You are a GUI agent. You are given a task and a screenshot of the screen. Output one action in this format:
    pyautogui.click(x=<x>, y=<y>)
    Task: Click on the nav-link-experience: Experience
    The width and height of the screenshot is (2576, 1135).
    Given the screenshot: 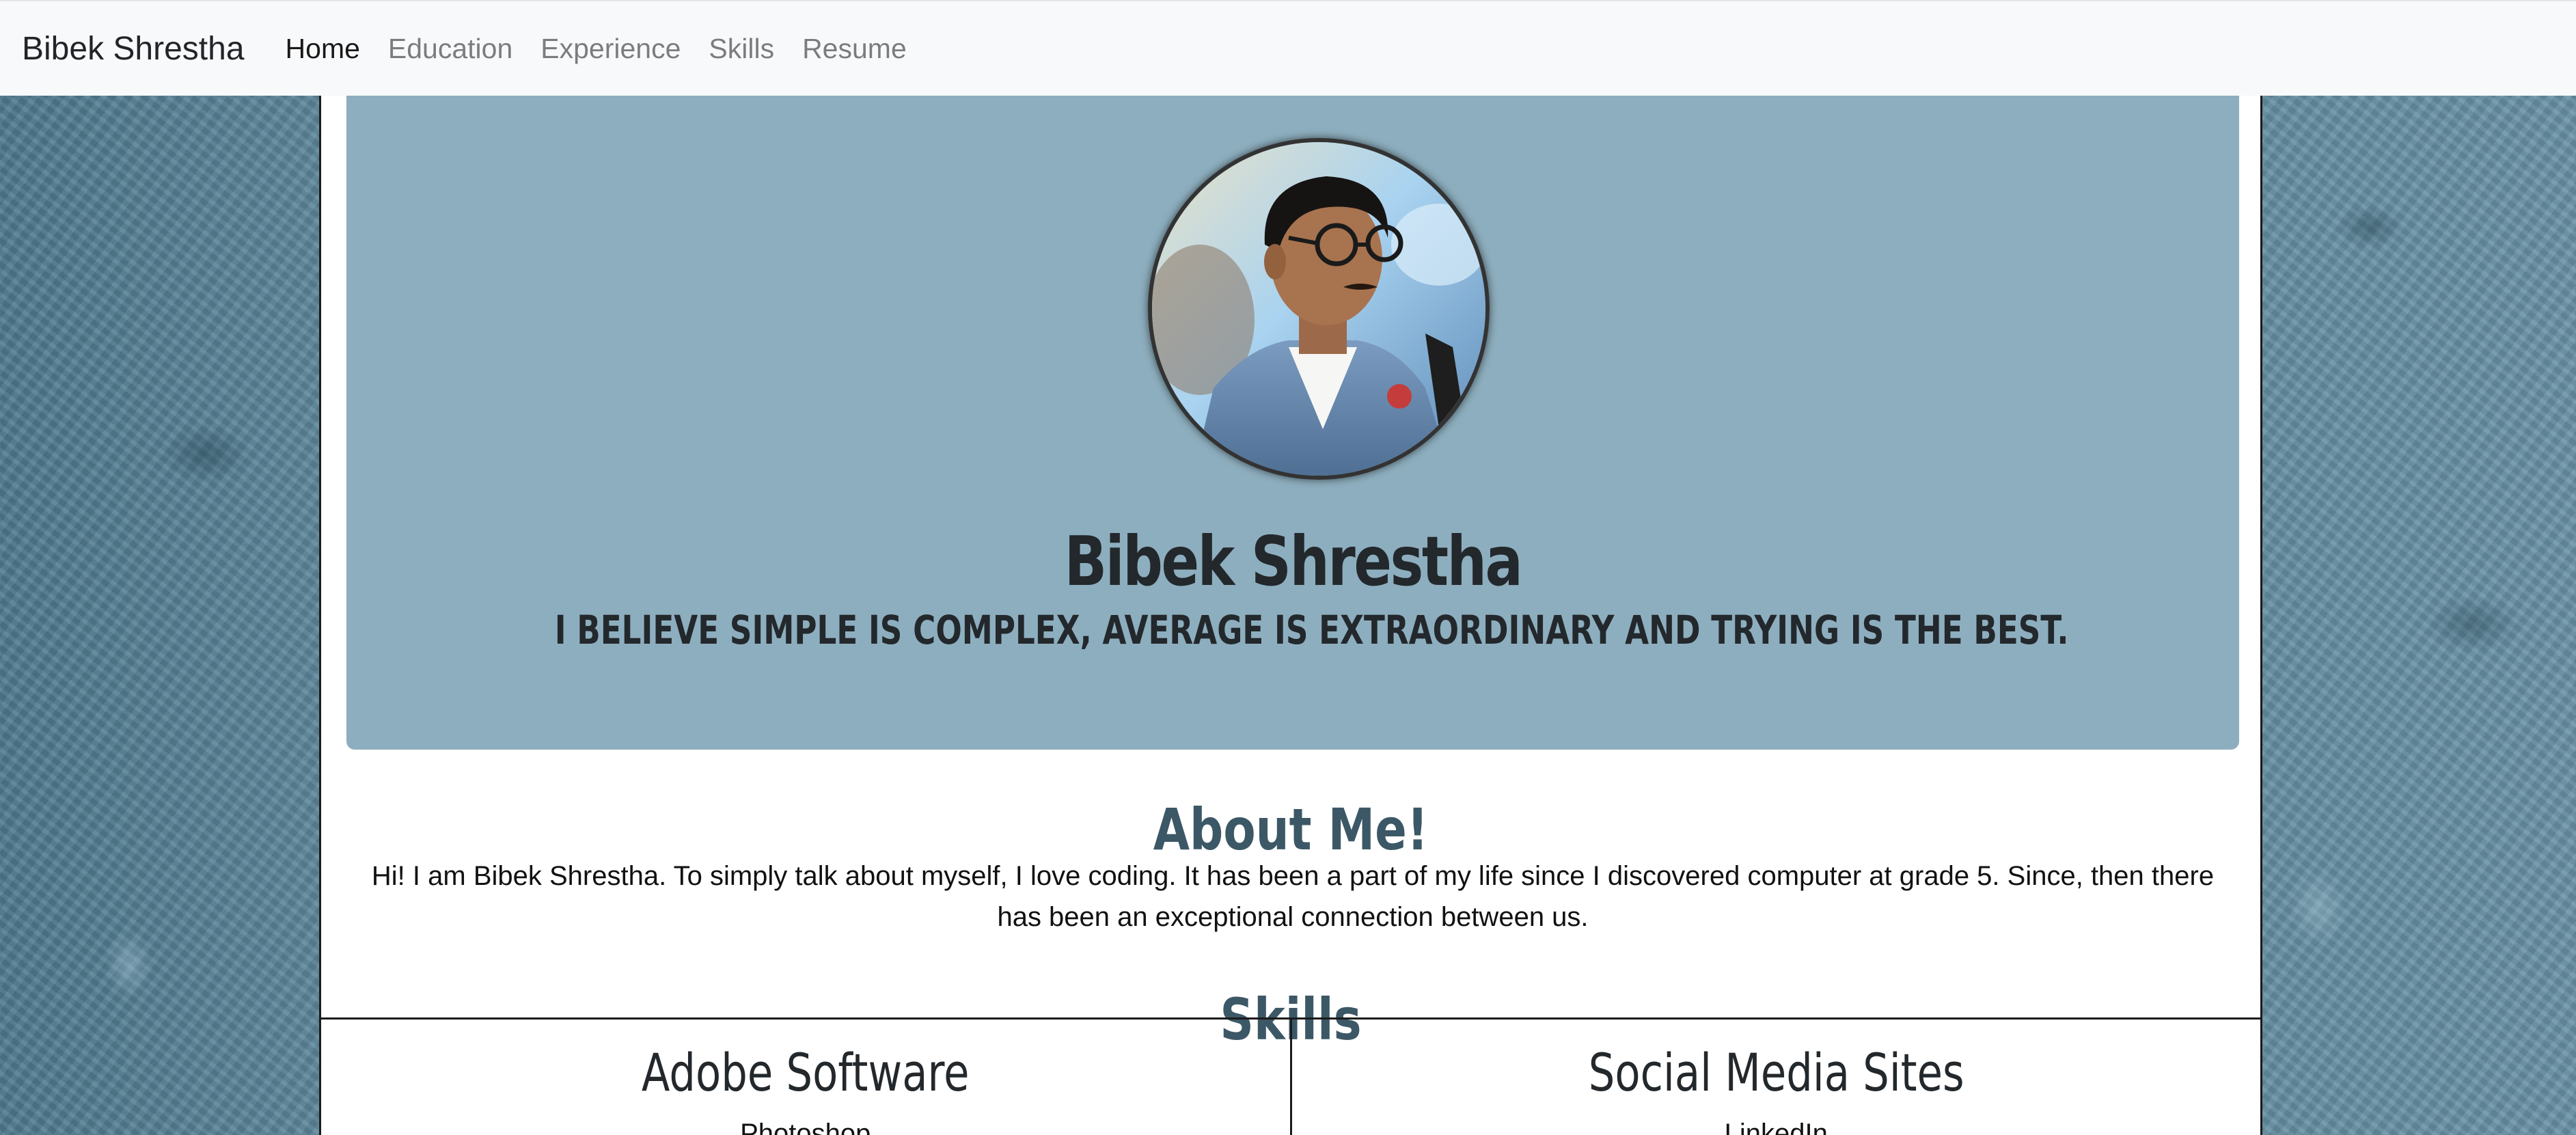 What is the action you would take?
    pyautogui.click(x=610, y=49)
    